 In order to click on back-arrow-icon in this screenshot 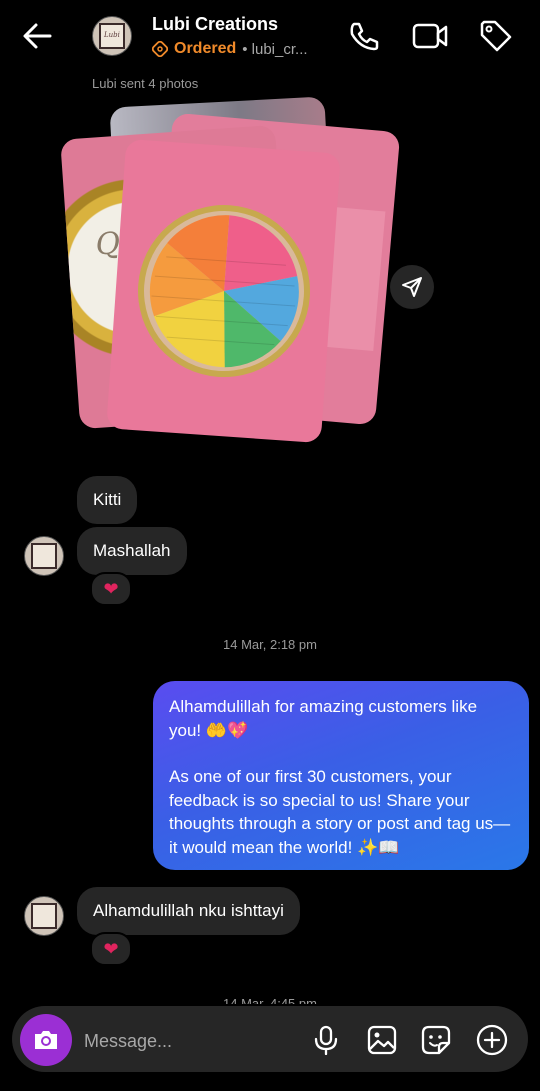, I will do `click(38, 36)`.